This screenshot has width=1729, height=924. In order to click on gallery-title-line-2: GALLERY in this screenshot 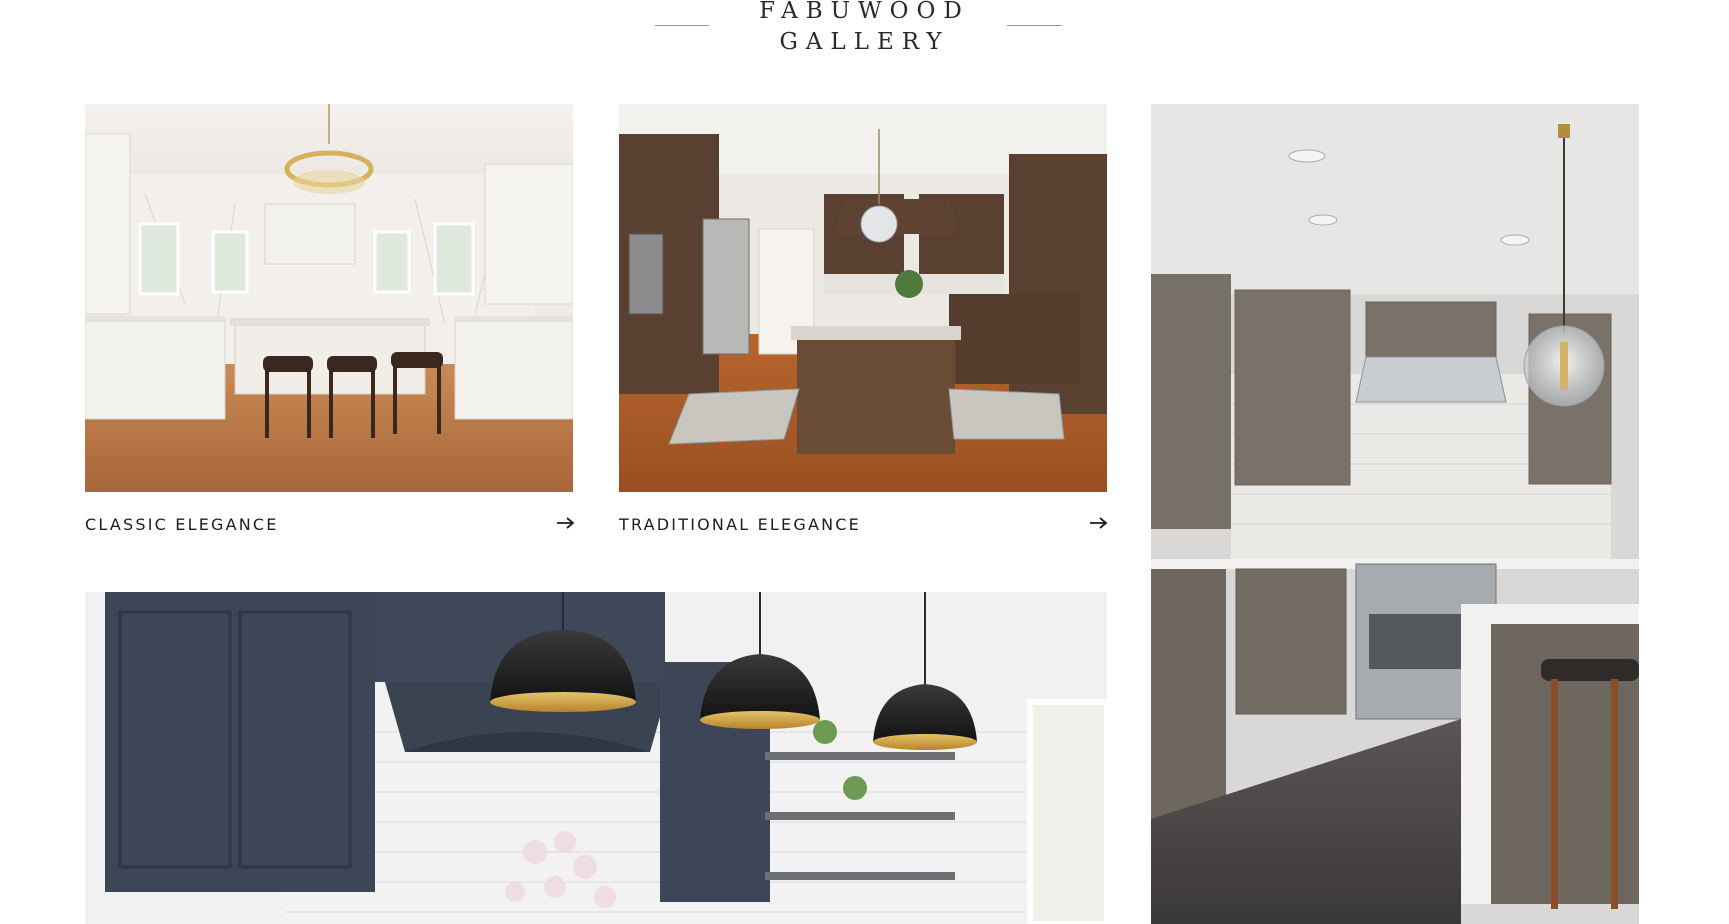, I will do `click(864, 42)`.